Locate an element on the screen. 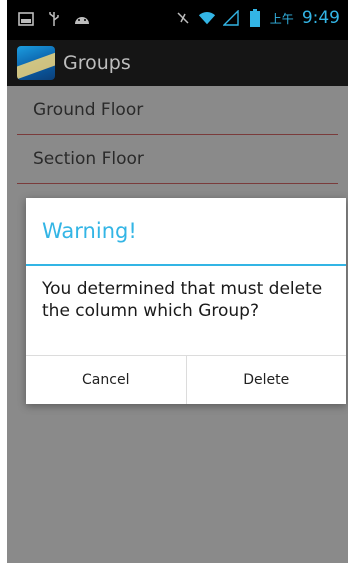 The width and height of the screenshot is (355, 563). usb-icon is located at coordinates (54, 19).